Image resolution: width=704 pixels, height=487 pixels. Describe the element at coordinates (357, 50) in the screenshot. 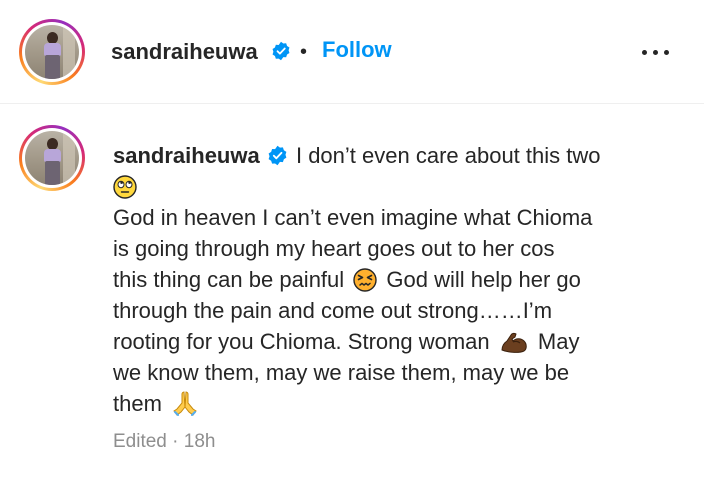

I see `follow-button: Follow` at that location.